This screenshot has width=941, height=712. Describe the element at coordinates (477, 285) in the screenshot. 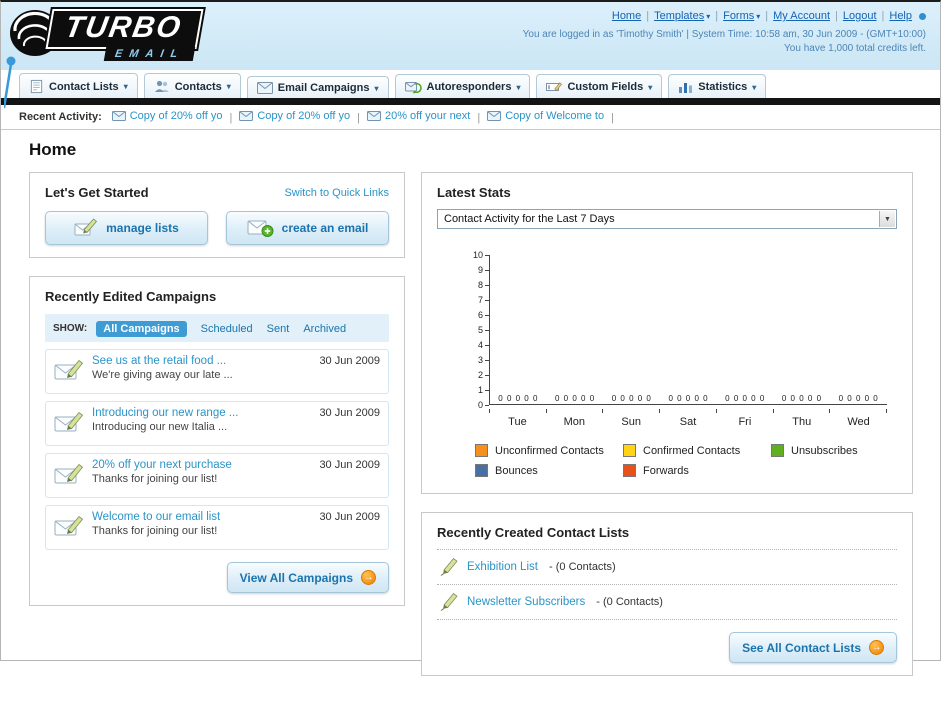

I see `y-tick-8: 8` at that location.